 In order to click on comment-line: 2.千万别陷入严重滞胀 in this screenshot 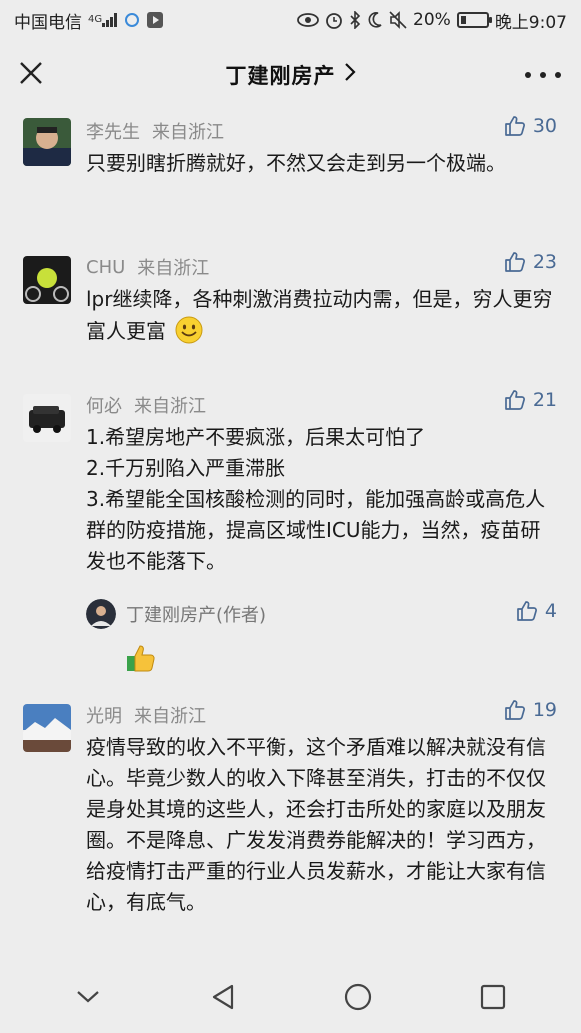, I will do `click(186, 468)`.